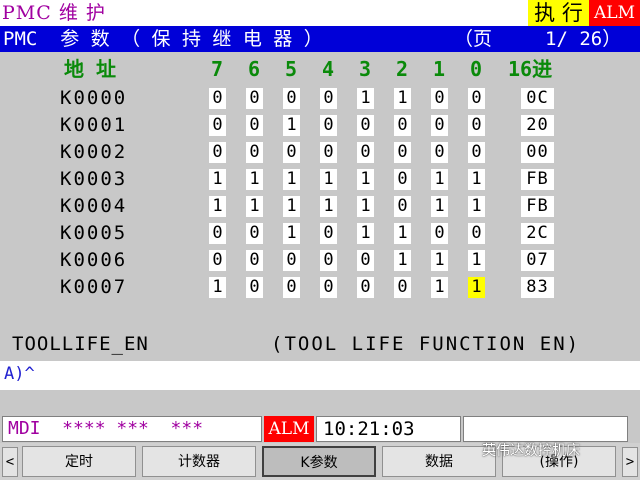 This screenshot has width=640, height=480. Describe the element at coordinates (473, 39) in the screenshot. I see `page-label: （页` at that location.